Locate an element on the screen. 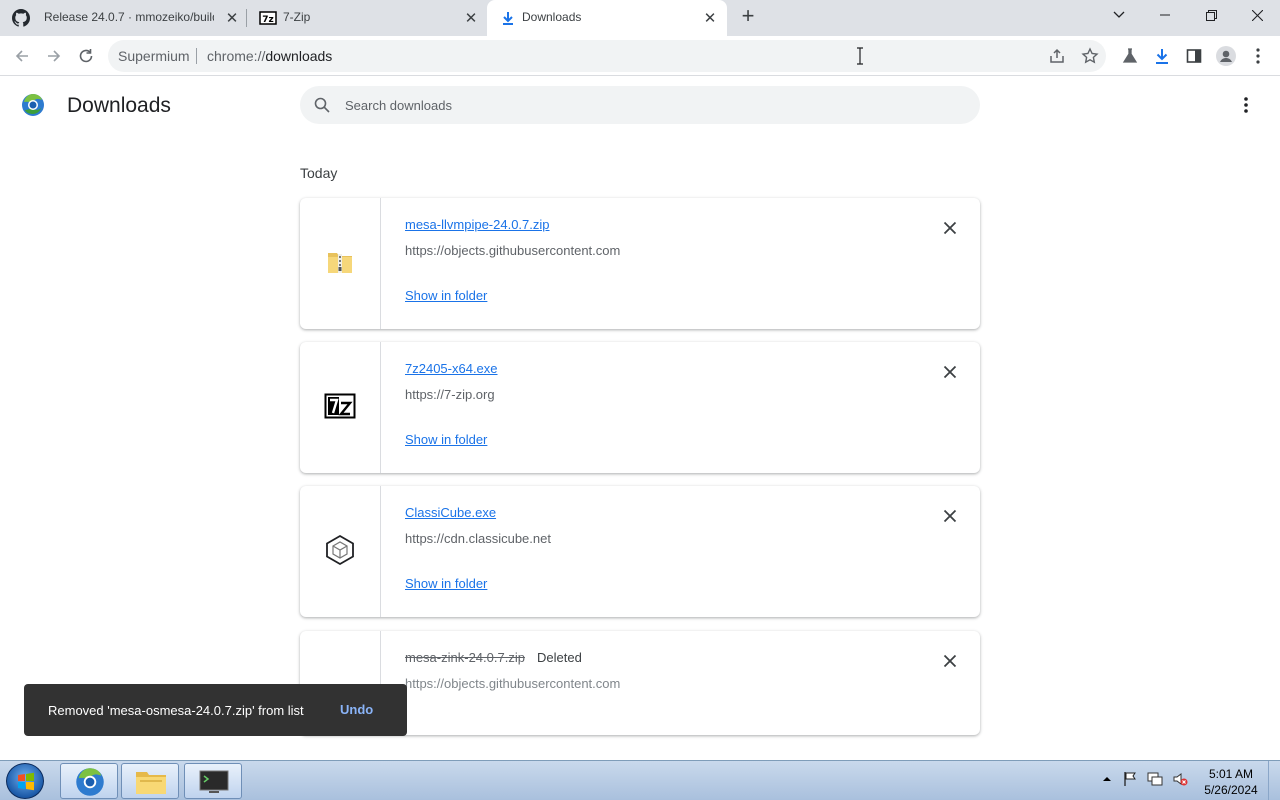  status-badge: Deleted is located at coordinates (559, 657).